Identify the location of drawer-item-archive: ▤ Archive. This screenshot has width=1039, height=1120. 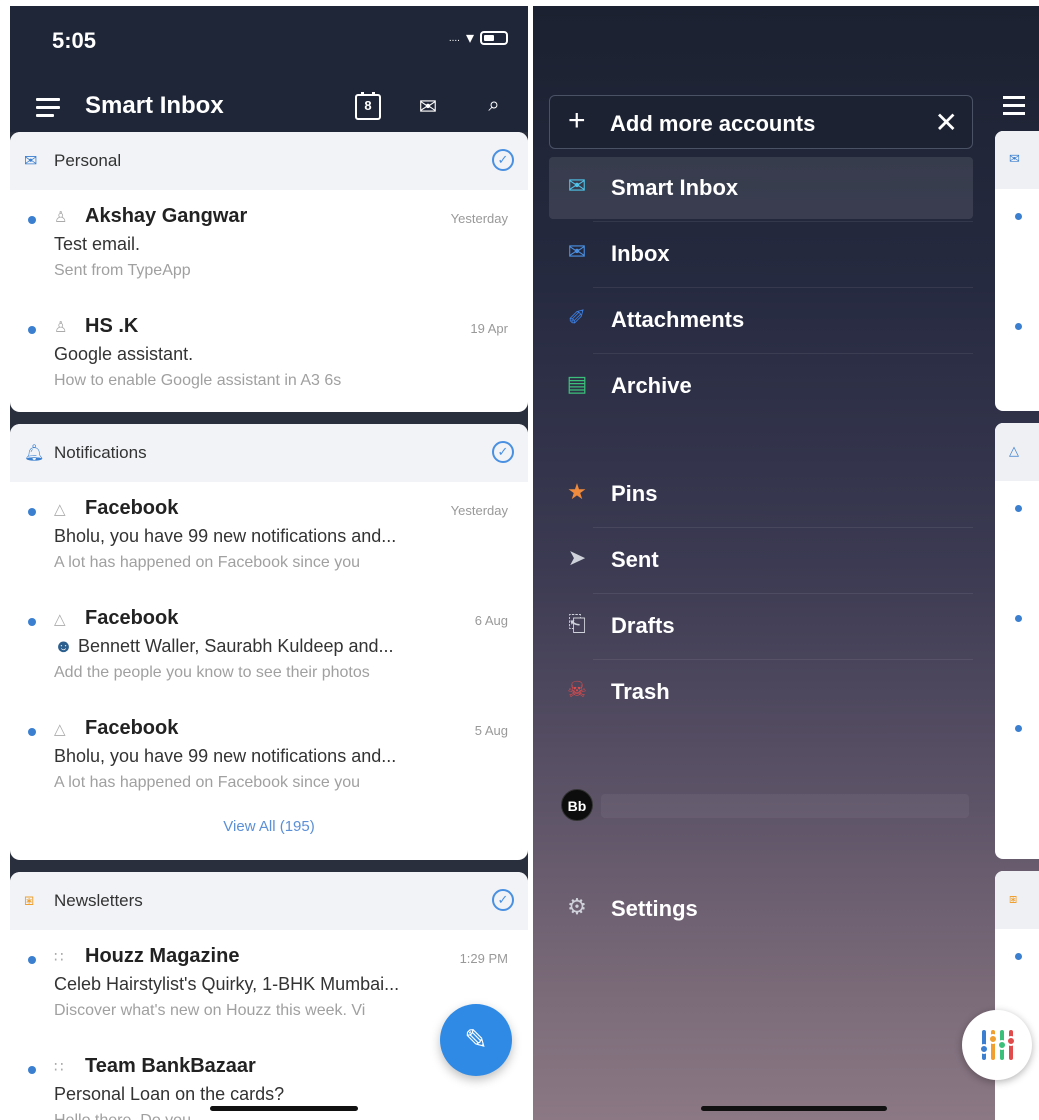
(761, 386).